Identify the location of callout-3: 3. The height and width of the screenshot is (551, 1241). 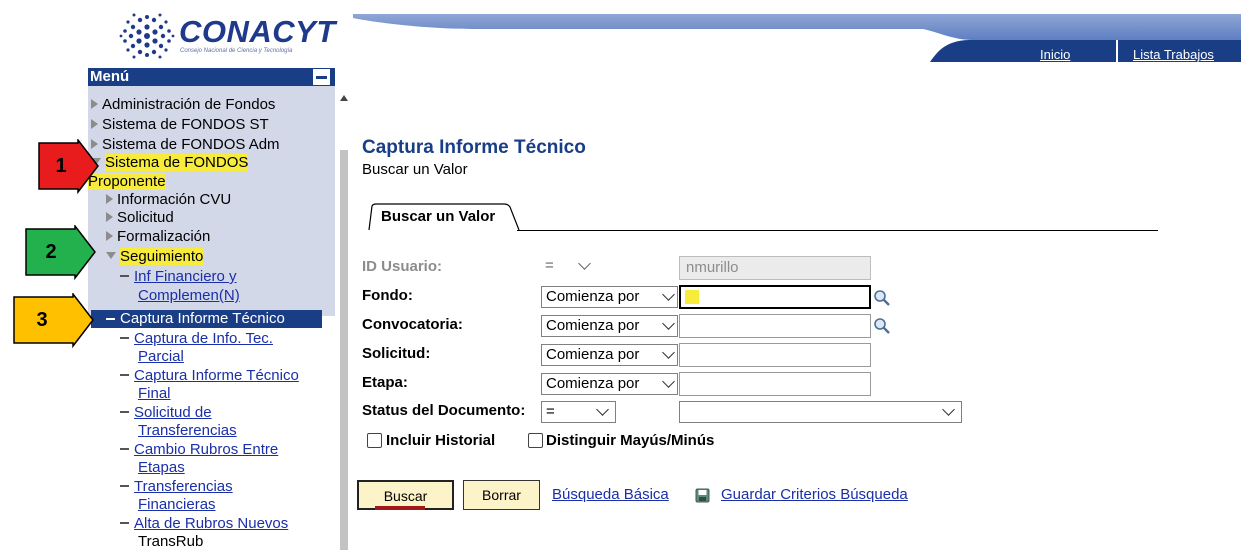
(54, 320).